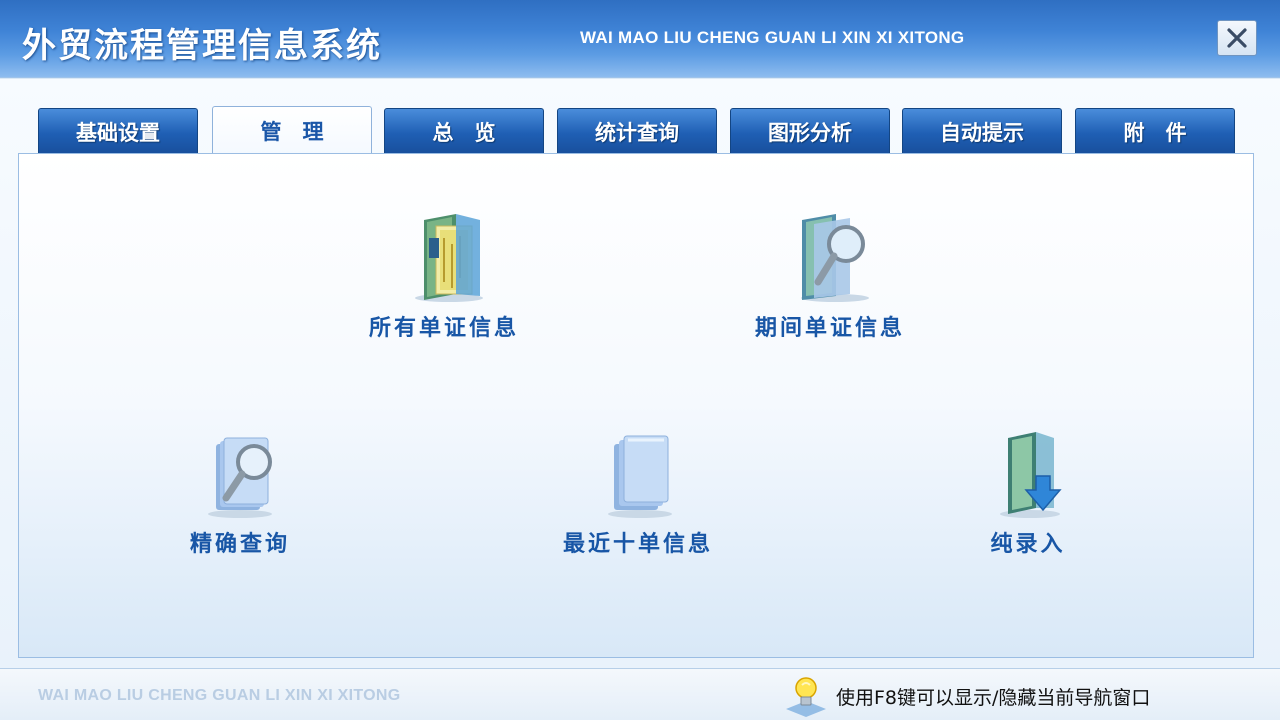 The width and height of the screenshot is (1280, 720). I want to click on tab-statistics-query: 统计查询, so click(637, 131).